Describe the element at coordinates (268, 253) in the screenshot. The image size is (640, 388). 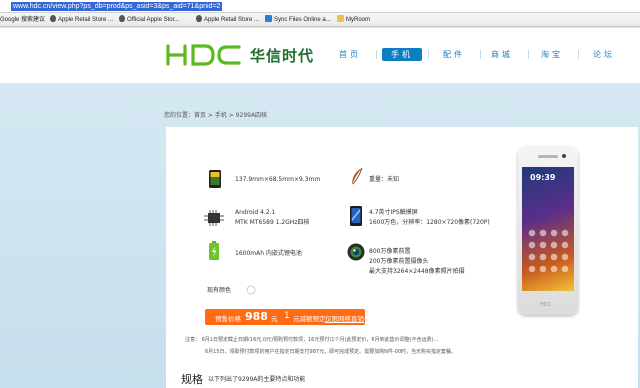
I see `spec-battery: 1600mAh 内嵌式锂电池` at that location.